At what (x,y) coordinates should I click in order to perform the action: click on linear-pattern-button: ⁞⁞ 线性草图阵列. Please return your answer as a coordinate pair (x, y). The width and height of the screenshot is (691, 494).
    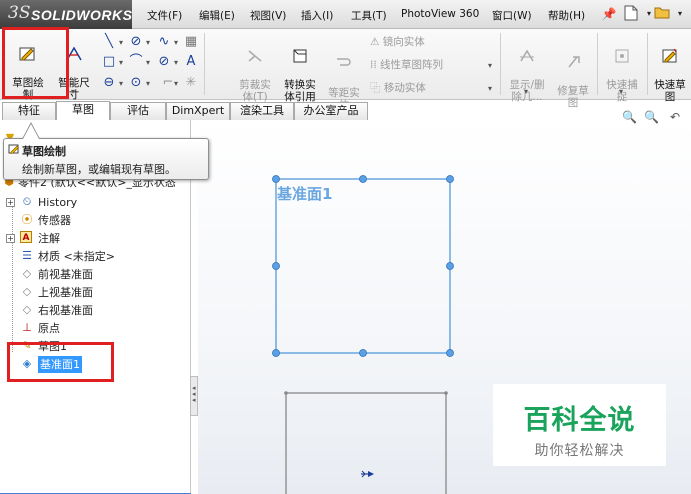
    Looking at the image, I should click on (406, 64).